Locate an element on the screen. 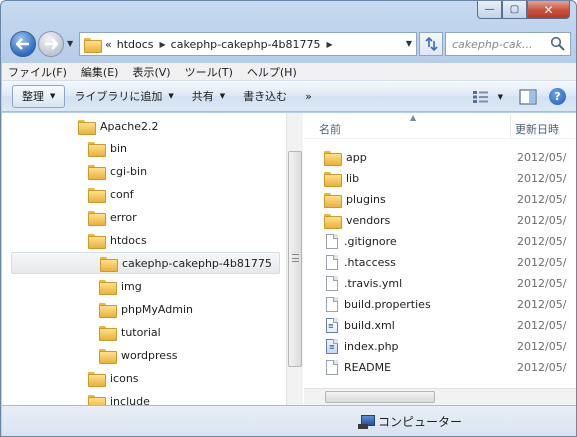 This screenshot has width=577, height=437. tree-item-conf: conf is located at coordinates (141, 194).